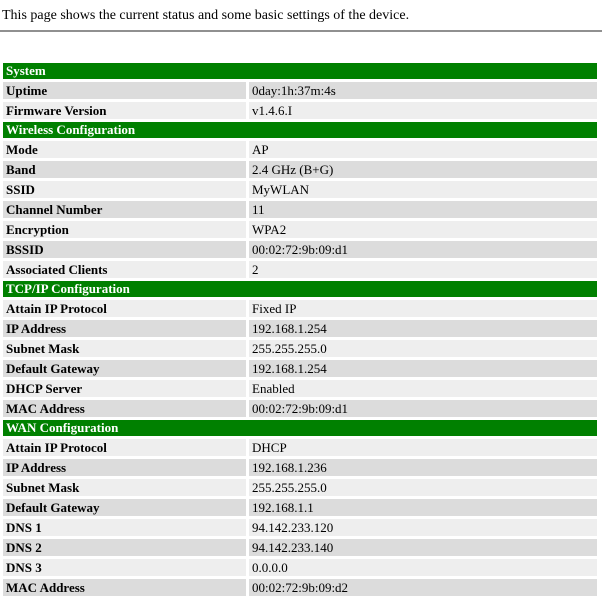  I want to click on row-value: 94.142.233.140, so click(423, 547).